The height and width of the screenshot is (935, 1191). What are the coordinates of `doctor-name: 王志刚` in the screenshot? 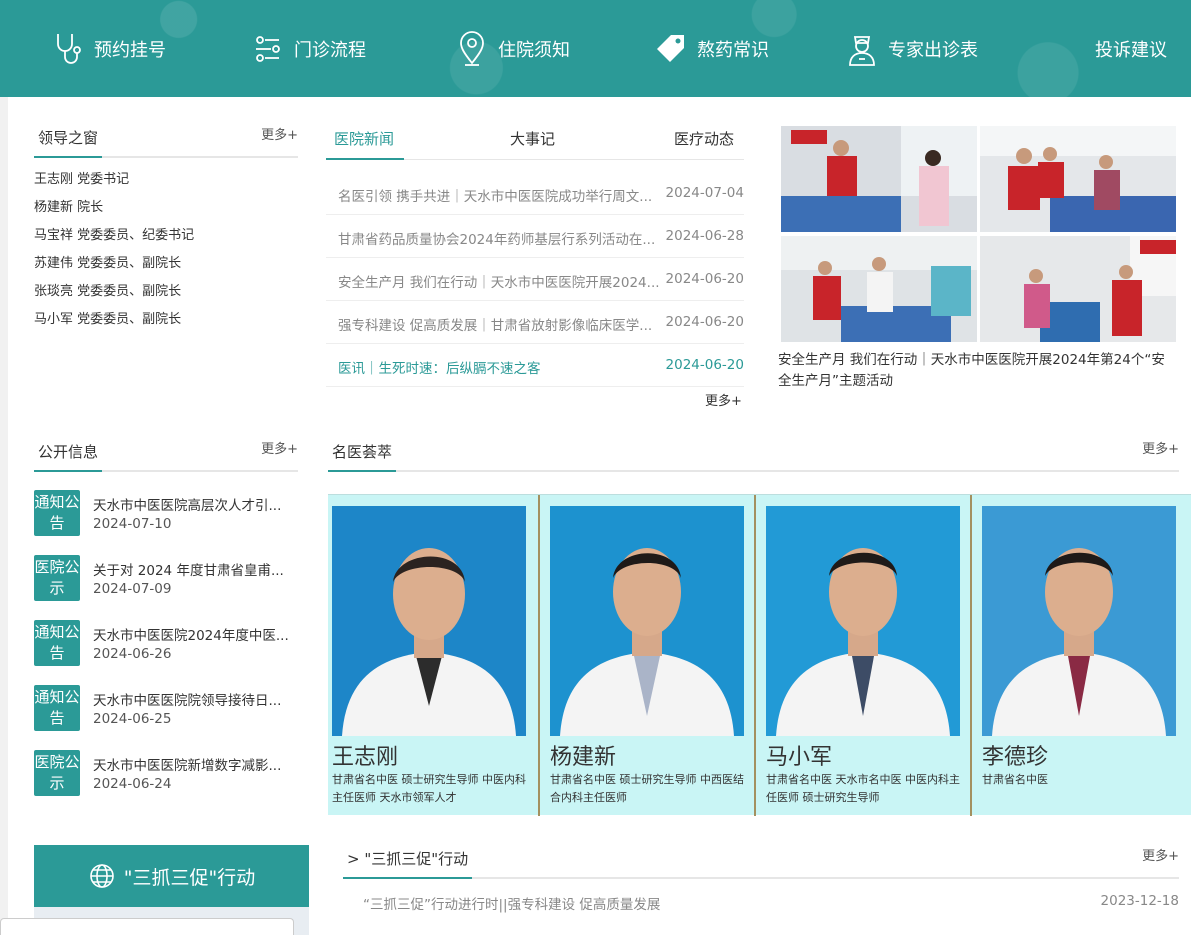 It's located at (365, 757).